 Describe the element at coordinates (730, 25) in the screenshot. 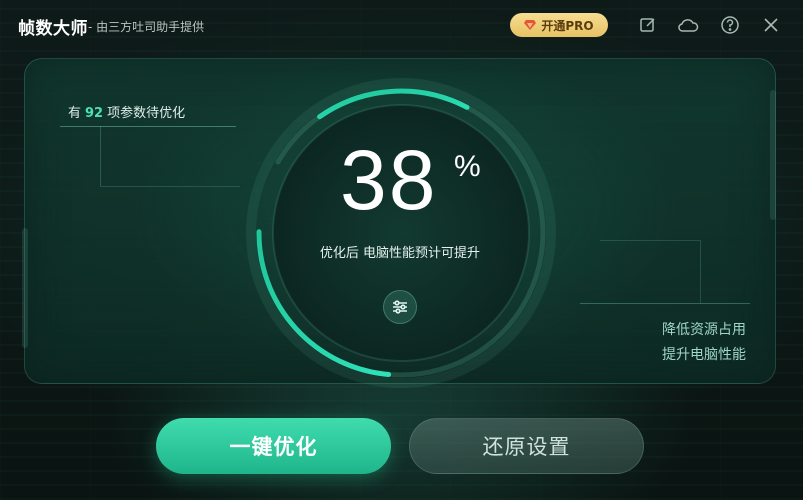

I see `help-icon` at that location.